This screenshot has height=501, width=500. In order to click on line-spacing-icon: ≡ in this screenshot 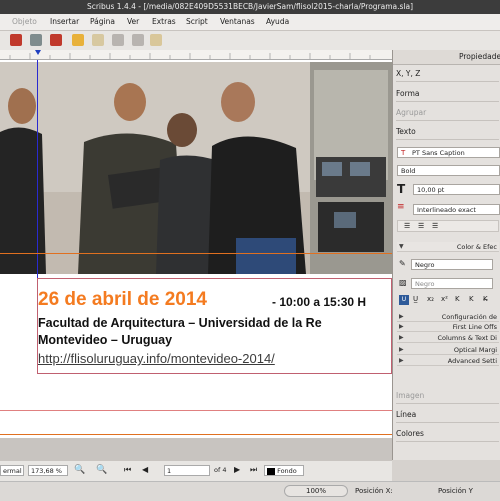, I will do `click(401, 207)`.